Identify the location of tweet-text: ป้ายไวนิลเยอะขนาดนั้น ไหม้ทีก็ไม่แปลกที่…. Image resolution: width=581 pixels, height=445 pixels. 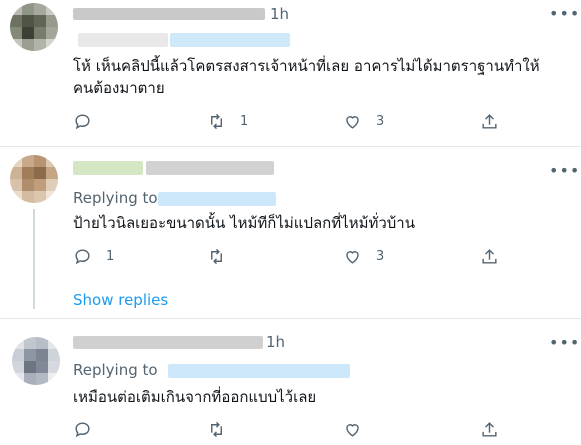
(244, 223).